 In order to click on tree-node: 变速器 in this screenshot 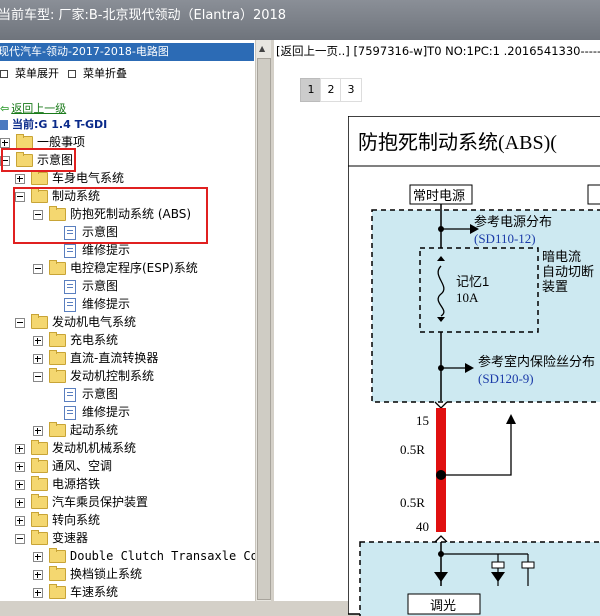, I will do `click(51, 538)`.